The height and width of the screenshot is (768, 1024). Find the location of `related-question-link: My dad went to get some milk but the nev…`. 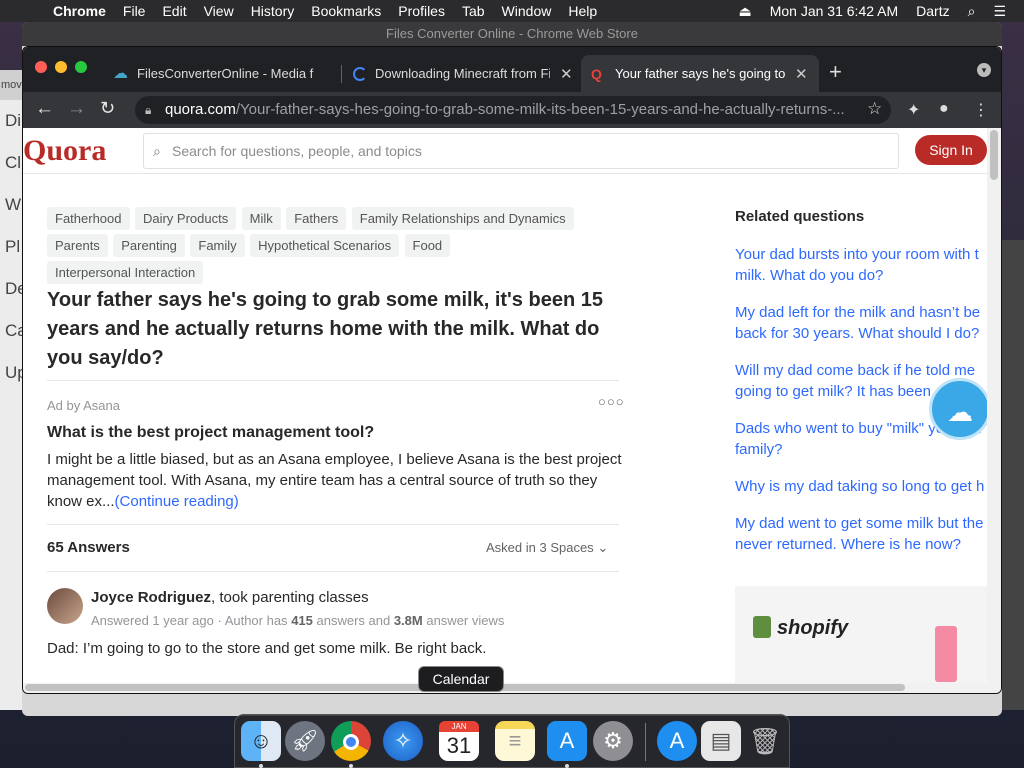

related-question-link: My dad went to get some milk but the nev… is located at coordinates (862, 534).